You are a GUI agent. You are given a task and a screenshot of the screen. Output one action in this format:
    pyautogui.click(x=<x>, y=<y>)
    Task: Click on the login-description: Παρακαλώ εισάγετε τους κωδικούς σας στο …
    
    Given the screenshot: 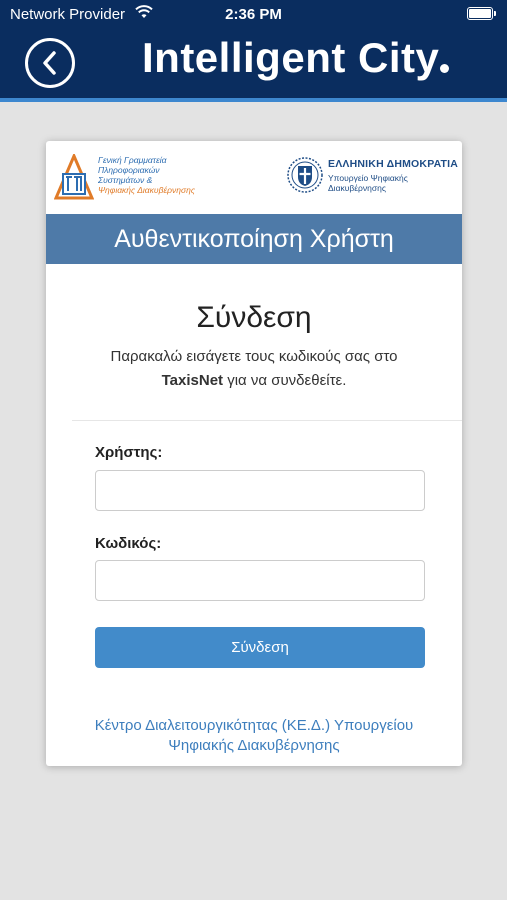 What is the action you would take?
    pyautogui.click(x=254, y=368)
    